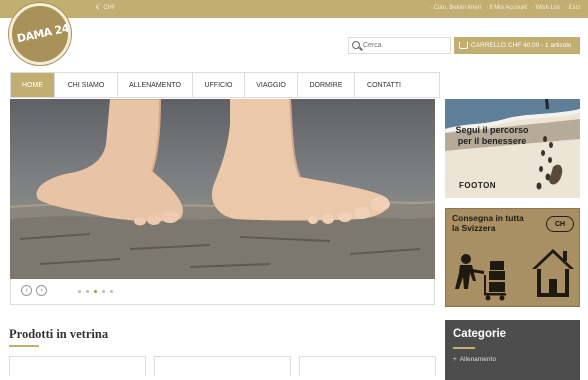  I want to click on nav-item-ufficio: UFFICIO, so click(219, 85).